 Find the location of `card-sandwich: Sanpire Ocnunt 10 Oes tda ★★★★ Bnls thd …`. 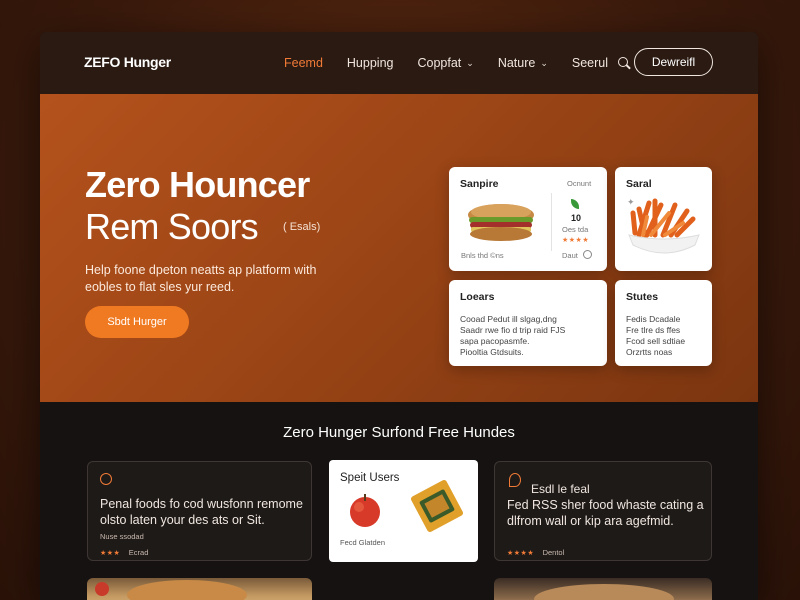

card-sandwich: Sanpire Ocnunt 10 Oes tda ★★★★ Bnls thd … is located at coordinates (528, 219).